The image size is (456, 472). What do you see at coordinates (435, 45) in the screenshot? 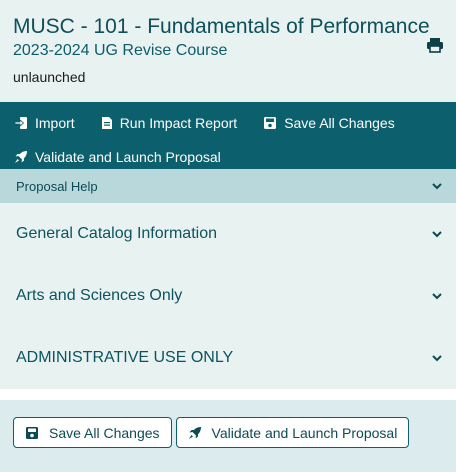
I see `print-icon` at bounding box center [435, 45].